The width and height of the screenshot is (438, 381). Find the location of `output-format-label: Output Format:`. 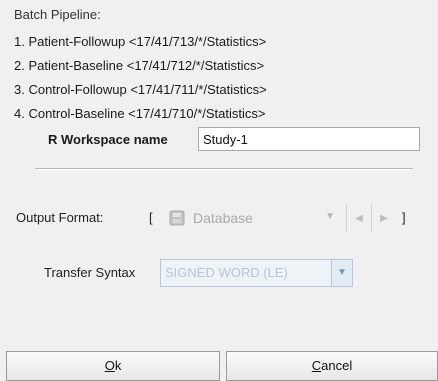

output-format-label: Output Format: is located at coordinates (60, 217).